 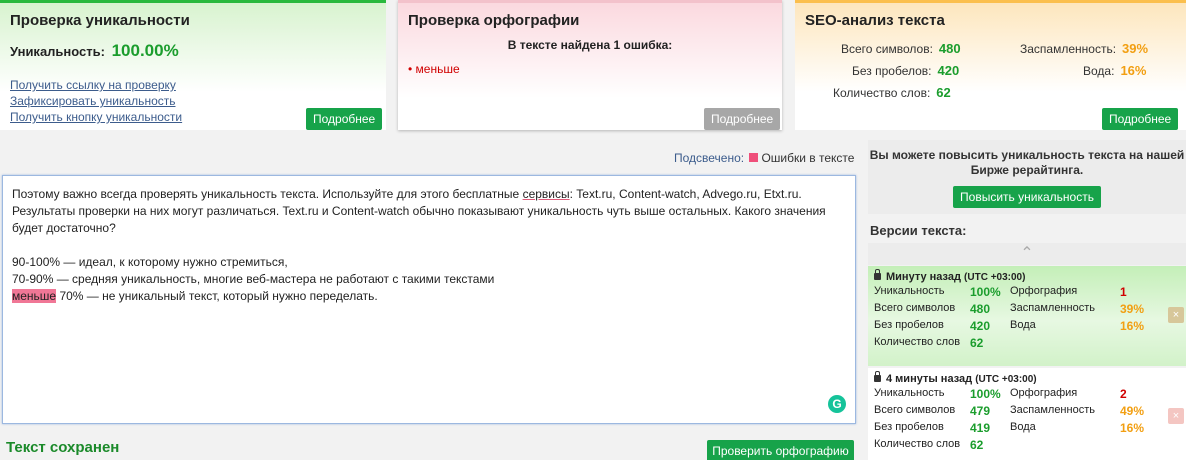 What do you see at coordinates (1132, 411) in the screenshot?
I see `version-spam: 49%` at bounding box center [1132, 411].